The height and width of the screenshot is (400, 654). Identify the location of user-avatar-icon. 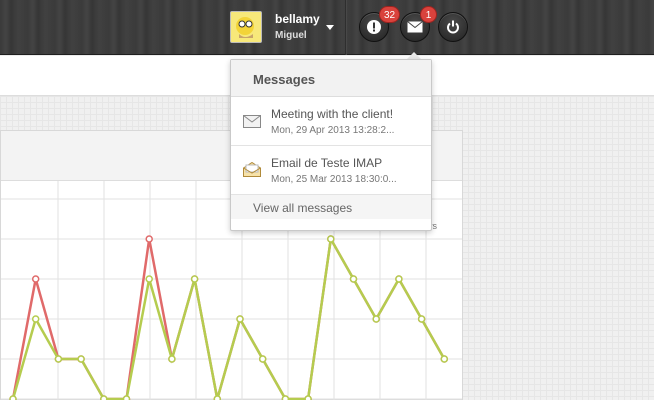
(246, 27).